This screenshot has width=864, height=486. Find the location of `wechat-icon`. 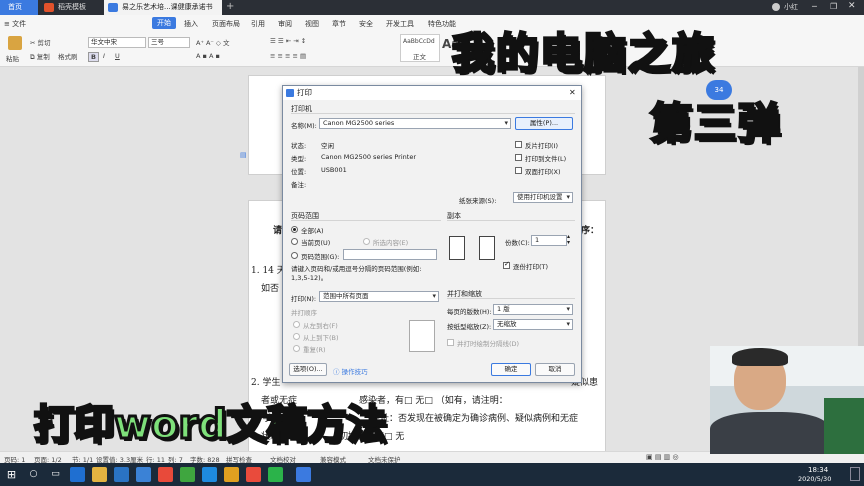

wechat-icon is located at coordinates (275, 474).